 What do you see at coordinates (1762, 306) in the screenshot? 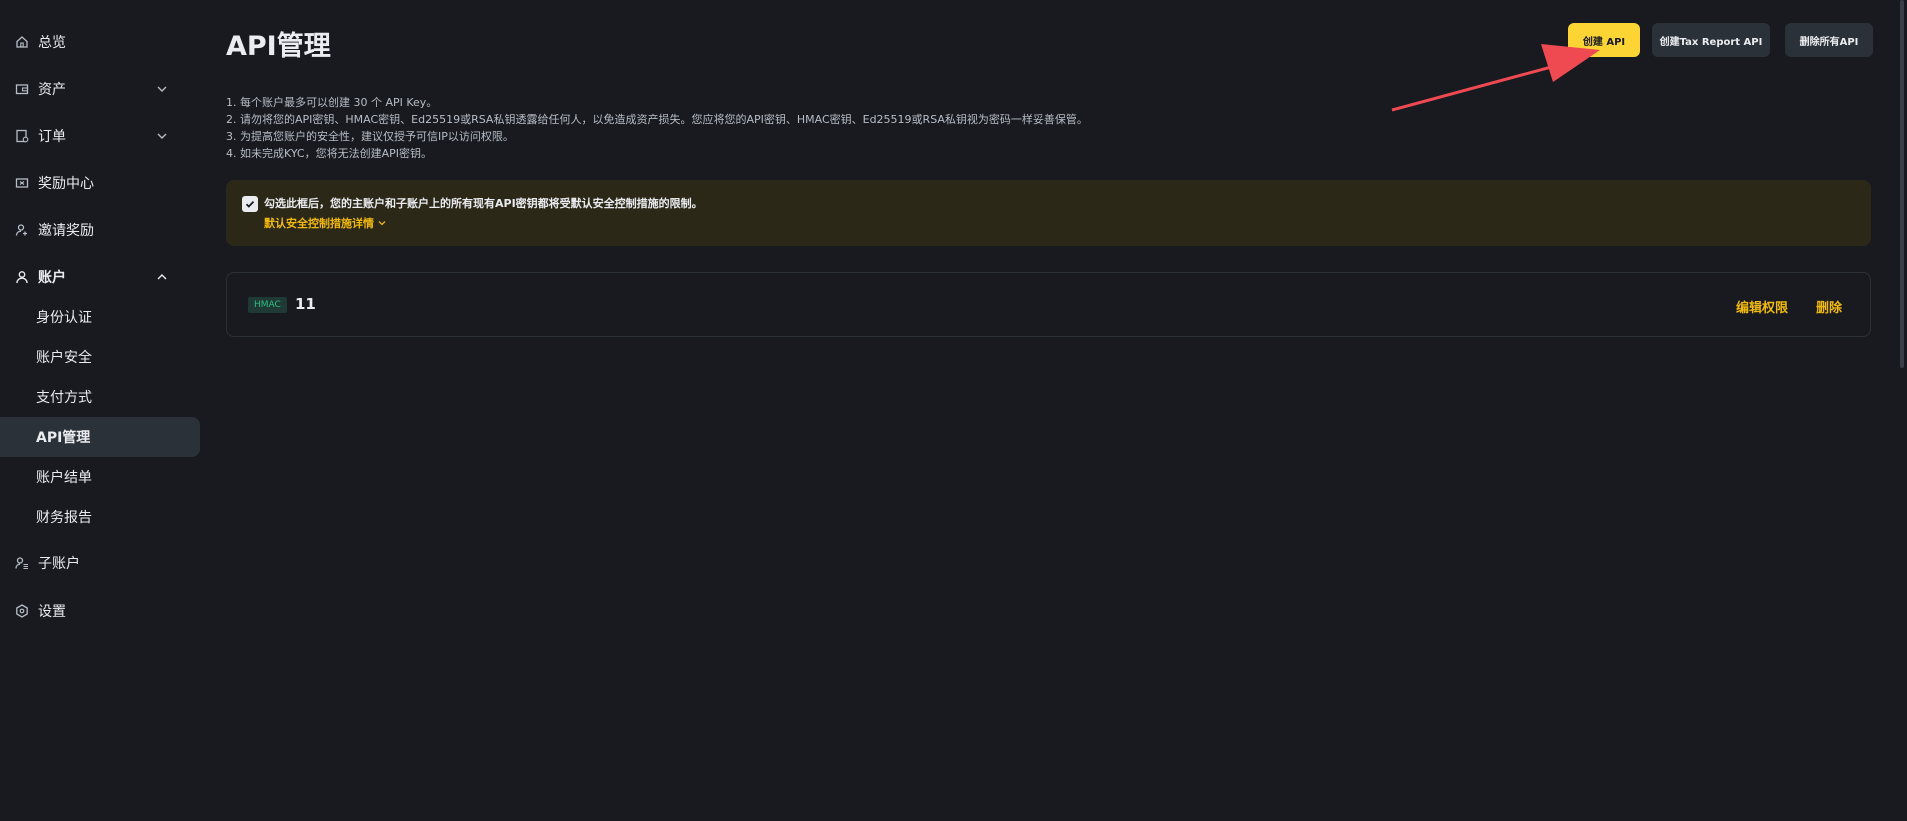
I see `edit-permissions-link: 编辑权限` at bounding box center [1762, 306].